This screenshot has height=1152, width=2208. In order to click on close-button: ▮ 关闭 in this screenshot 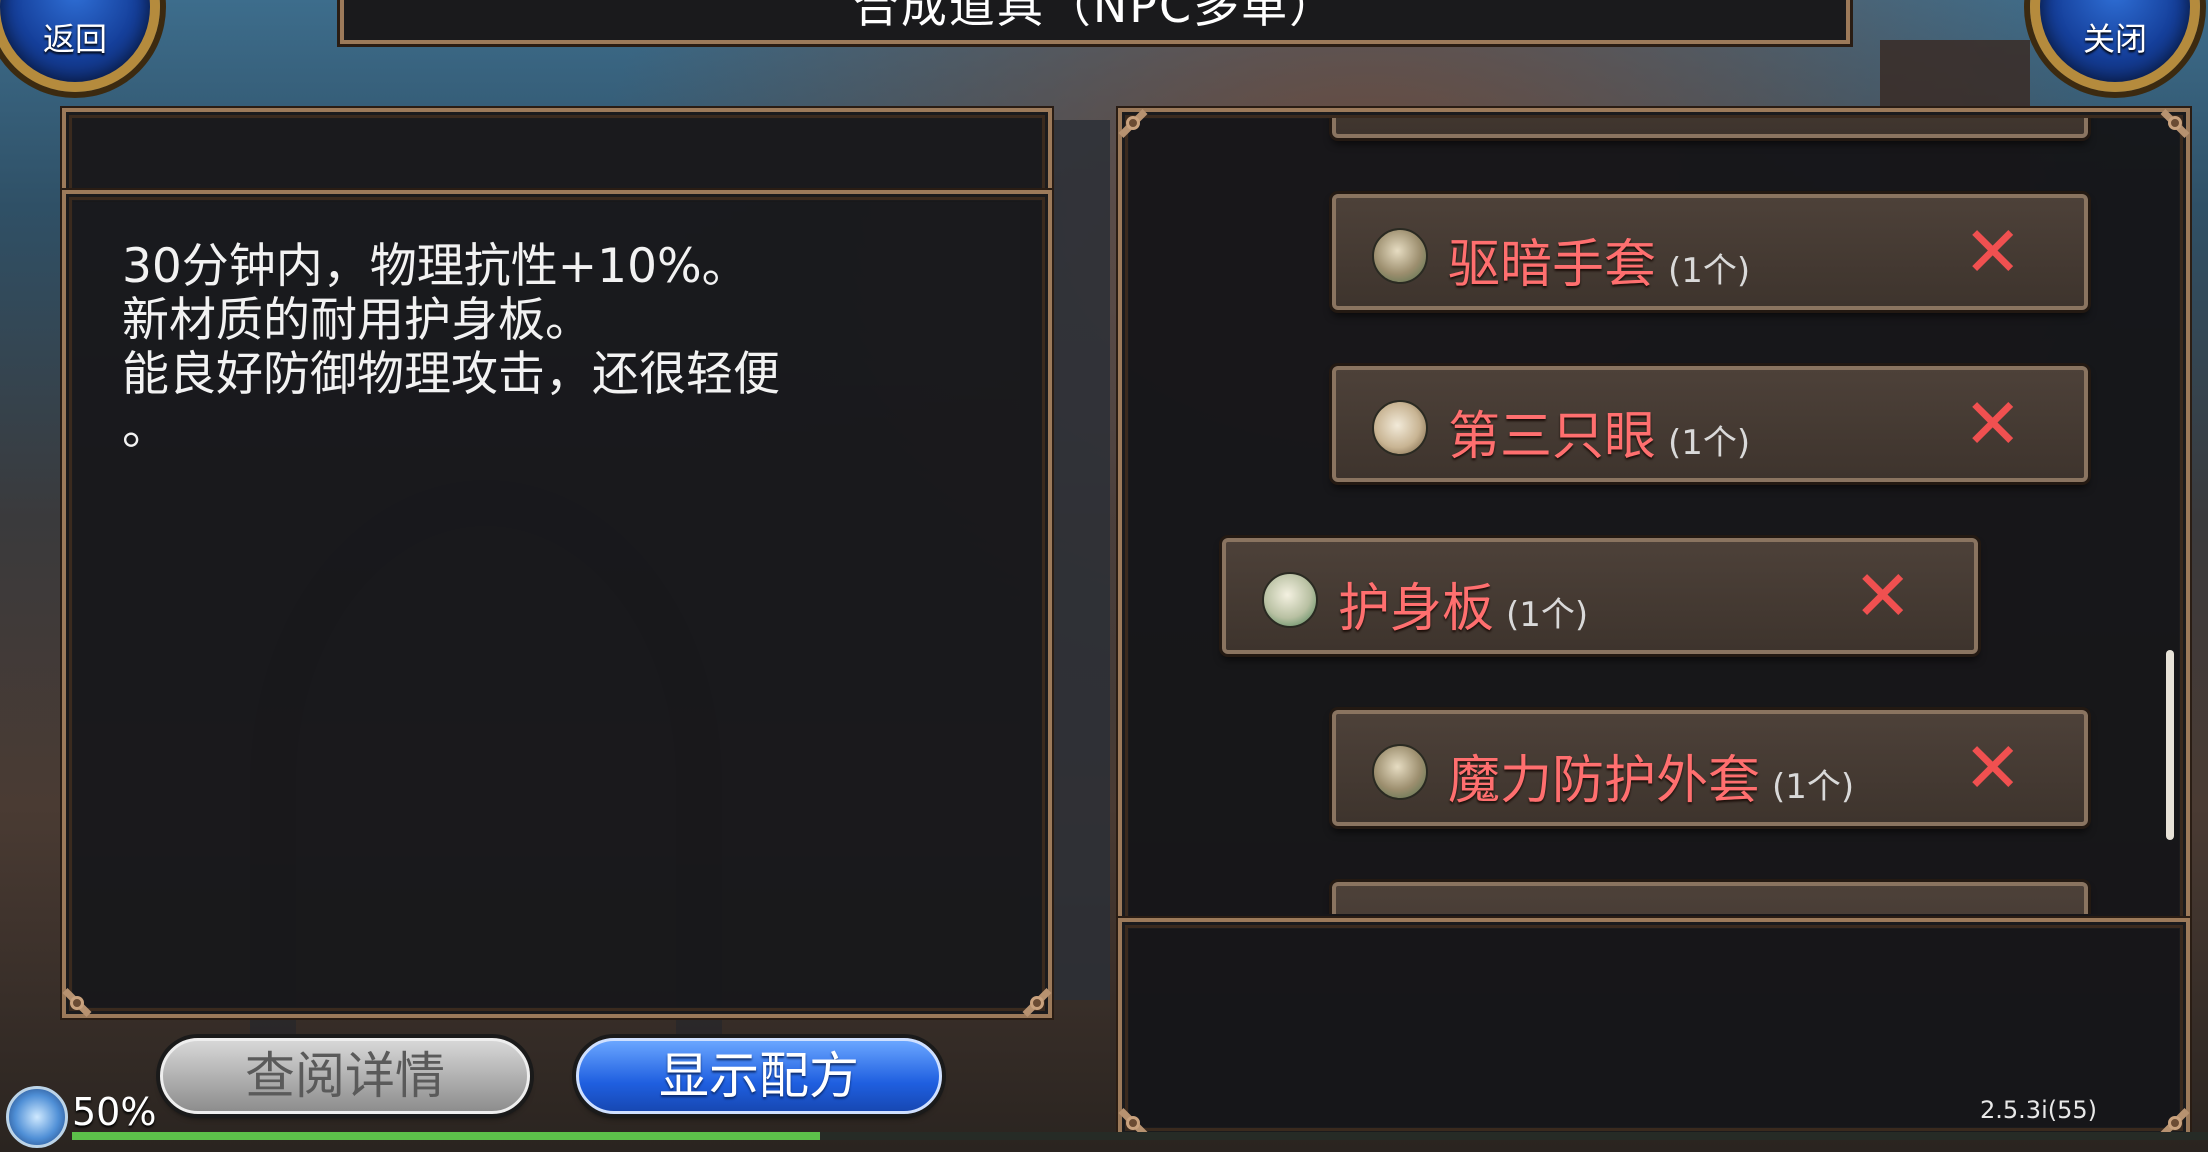, I will do `click(2115, 46)`.